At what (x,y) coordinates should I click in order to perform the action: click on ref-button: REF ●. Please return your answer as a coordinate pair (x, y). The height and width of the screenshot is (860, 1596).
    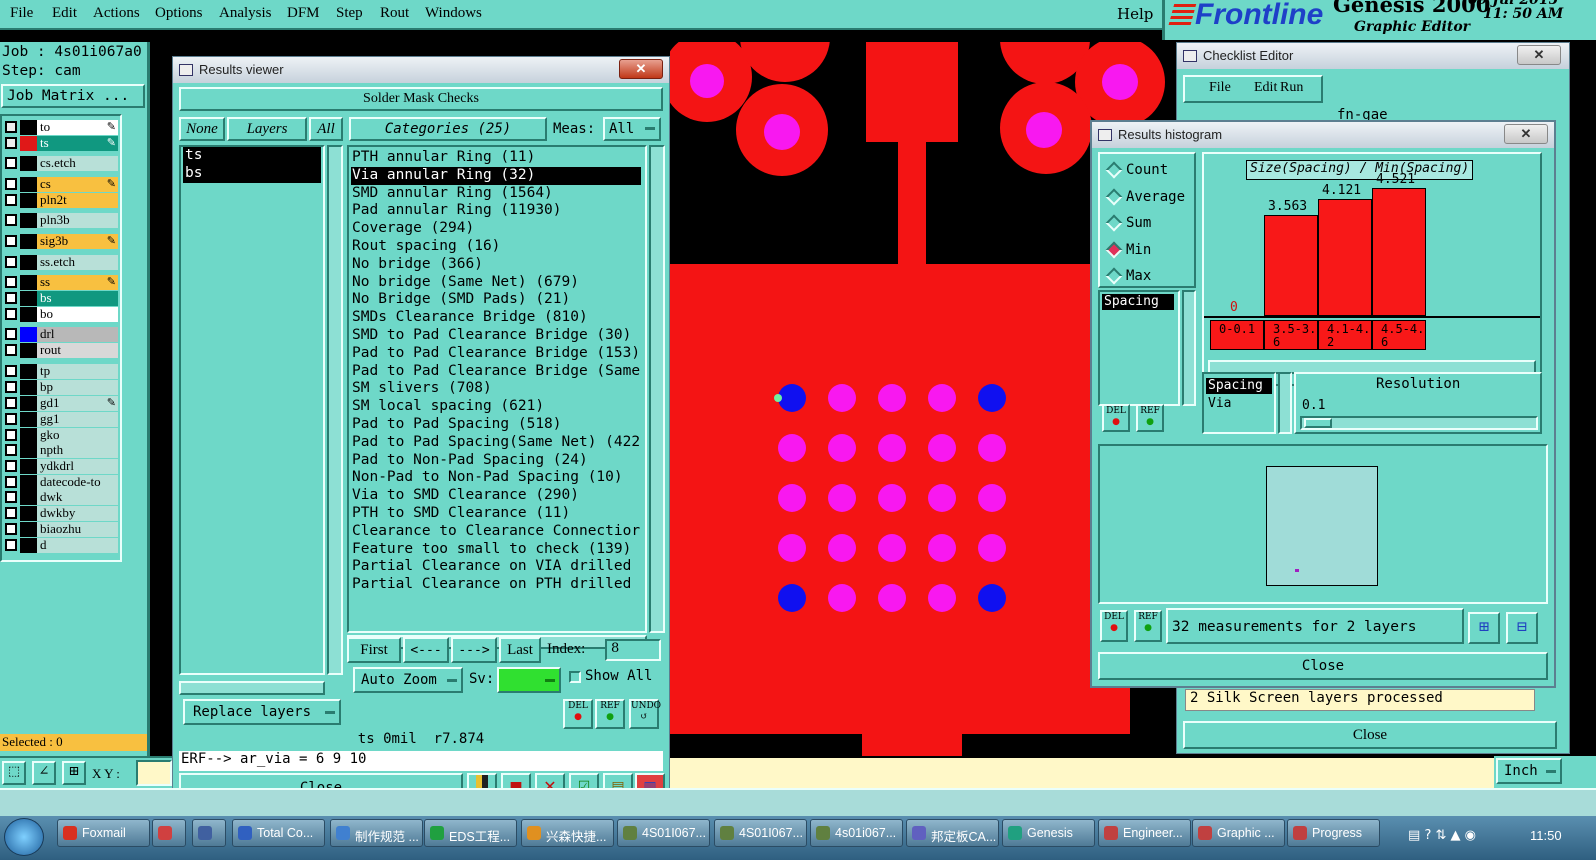
    Looking at the image, I should click on (610, 714).